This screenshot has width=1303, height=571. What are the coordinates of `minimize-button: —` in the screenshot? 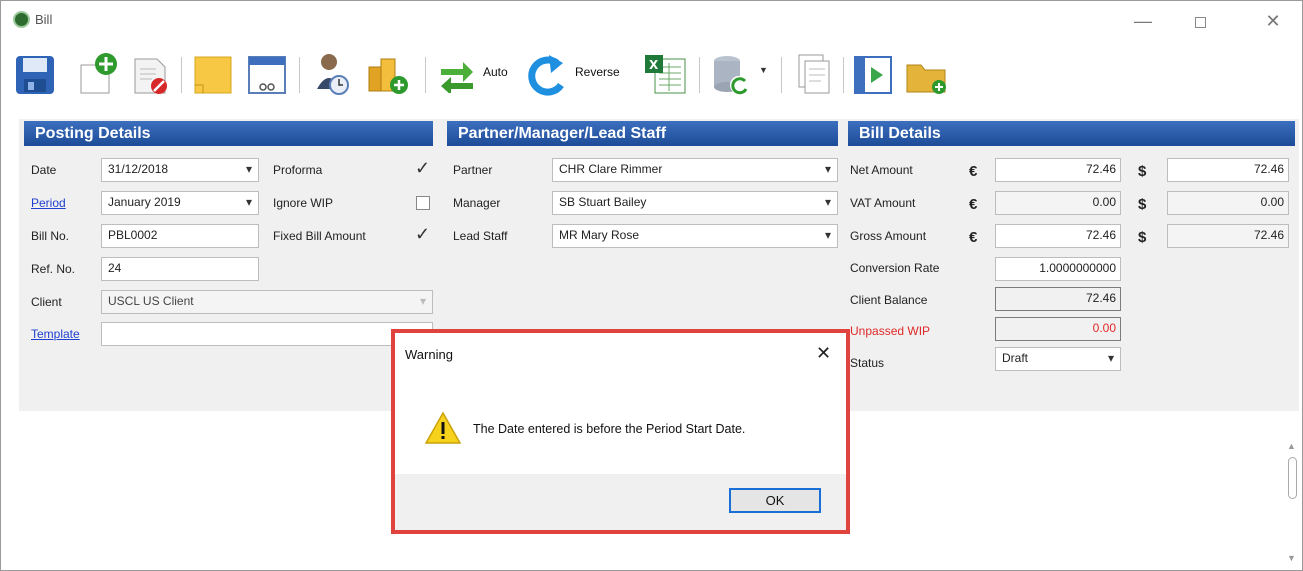 It's located at (1143, 21).